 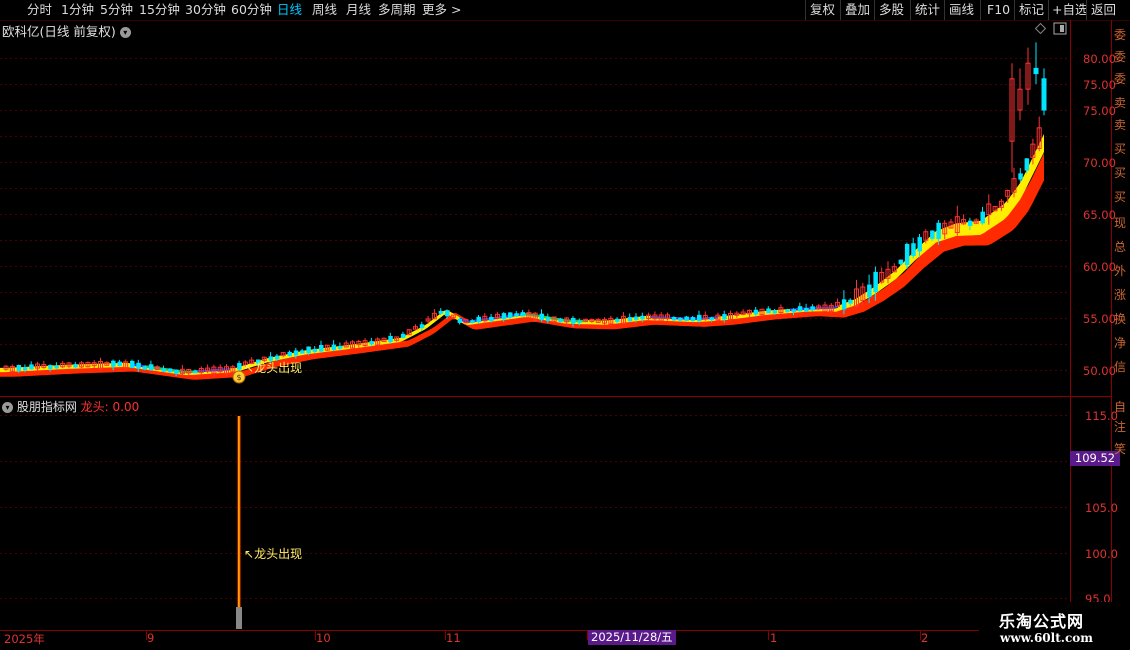 I want to click on tab-1min: 1分钟, so click(x=77, y=10).